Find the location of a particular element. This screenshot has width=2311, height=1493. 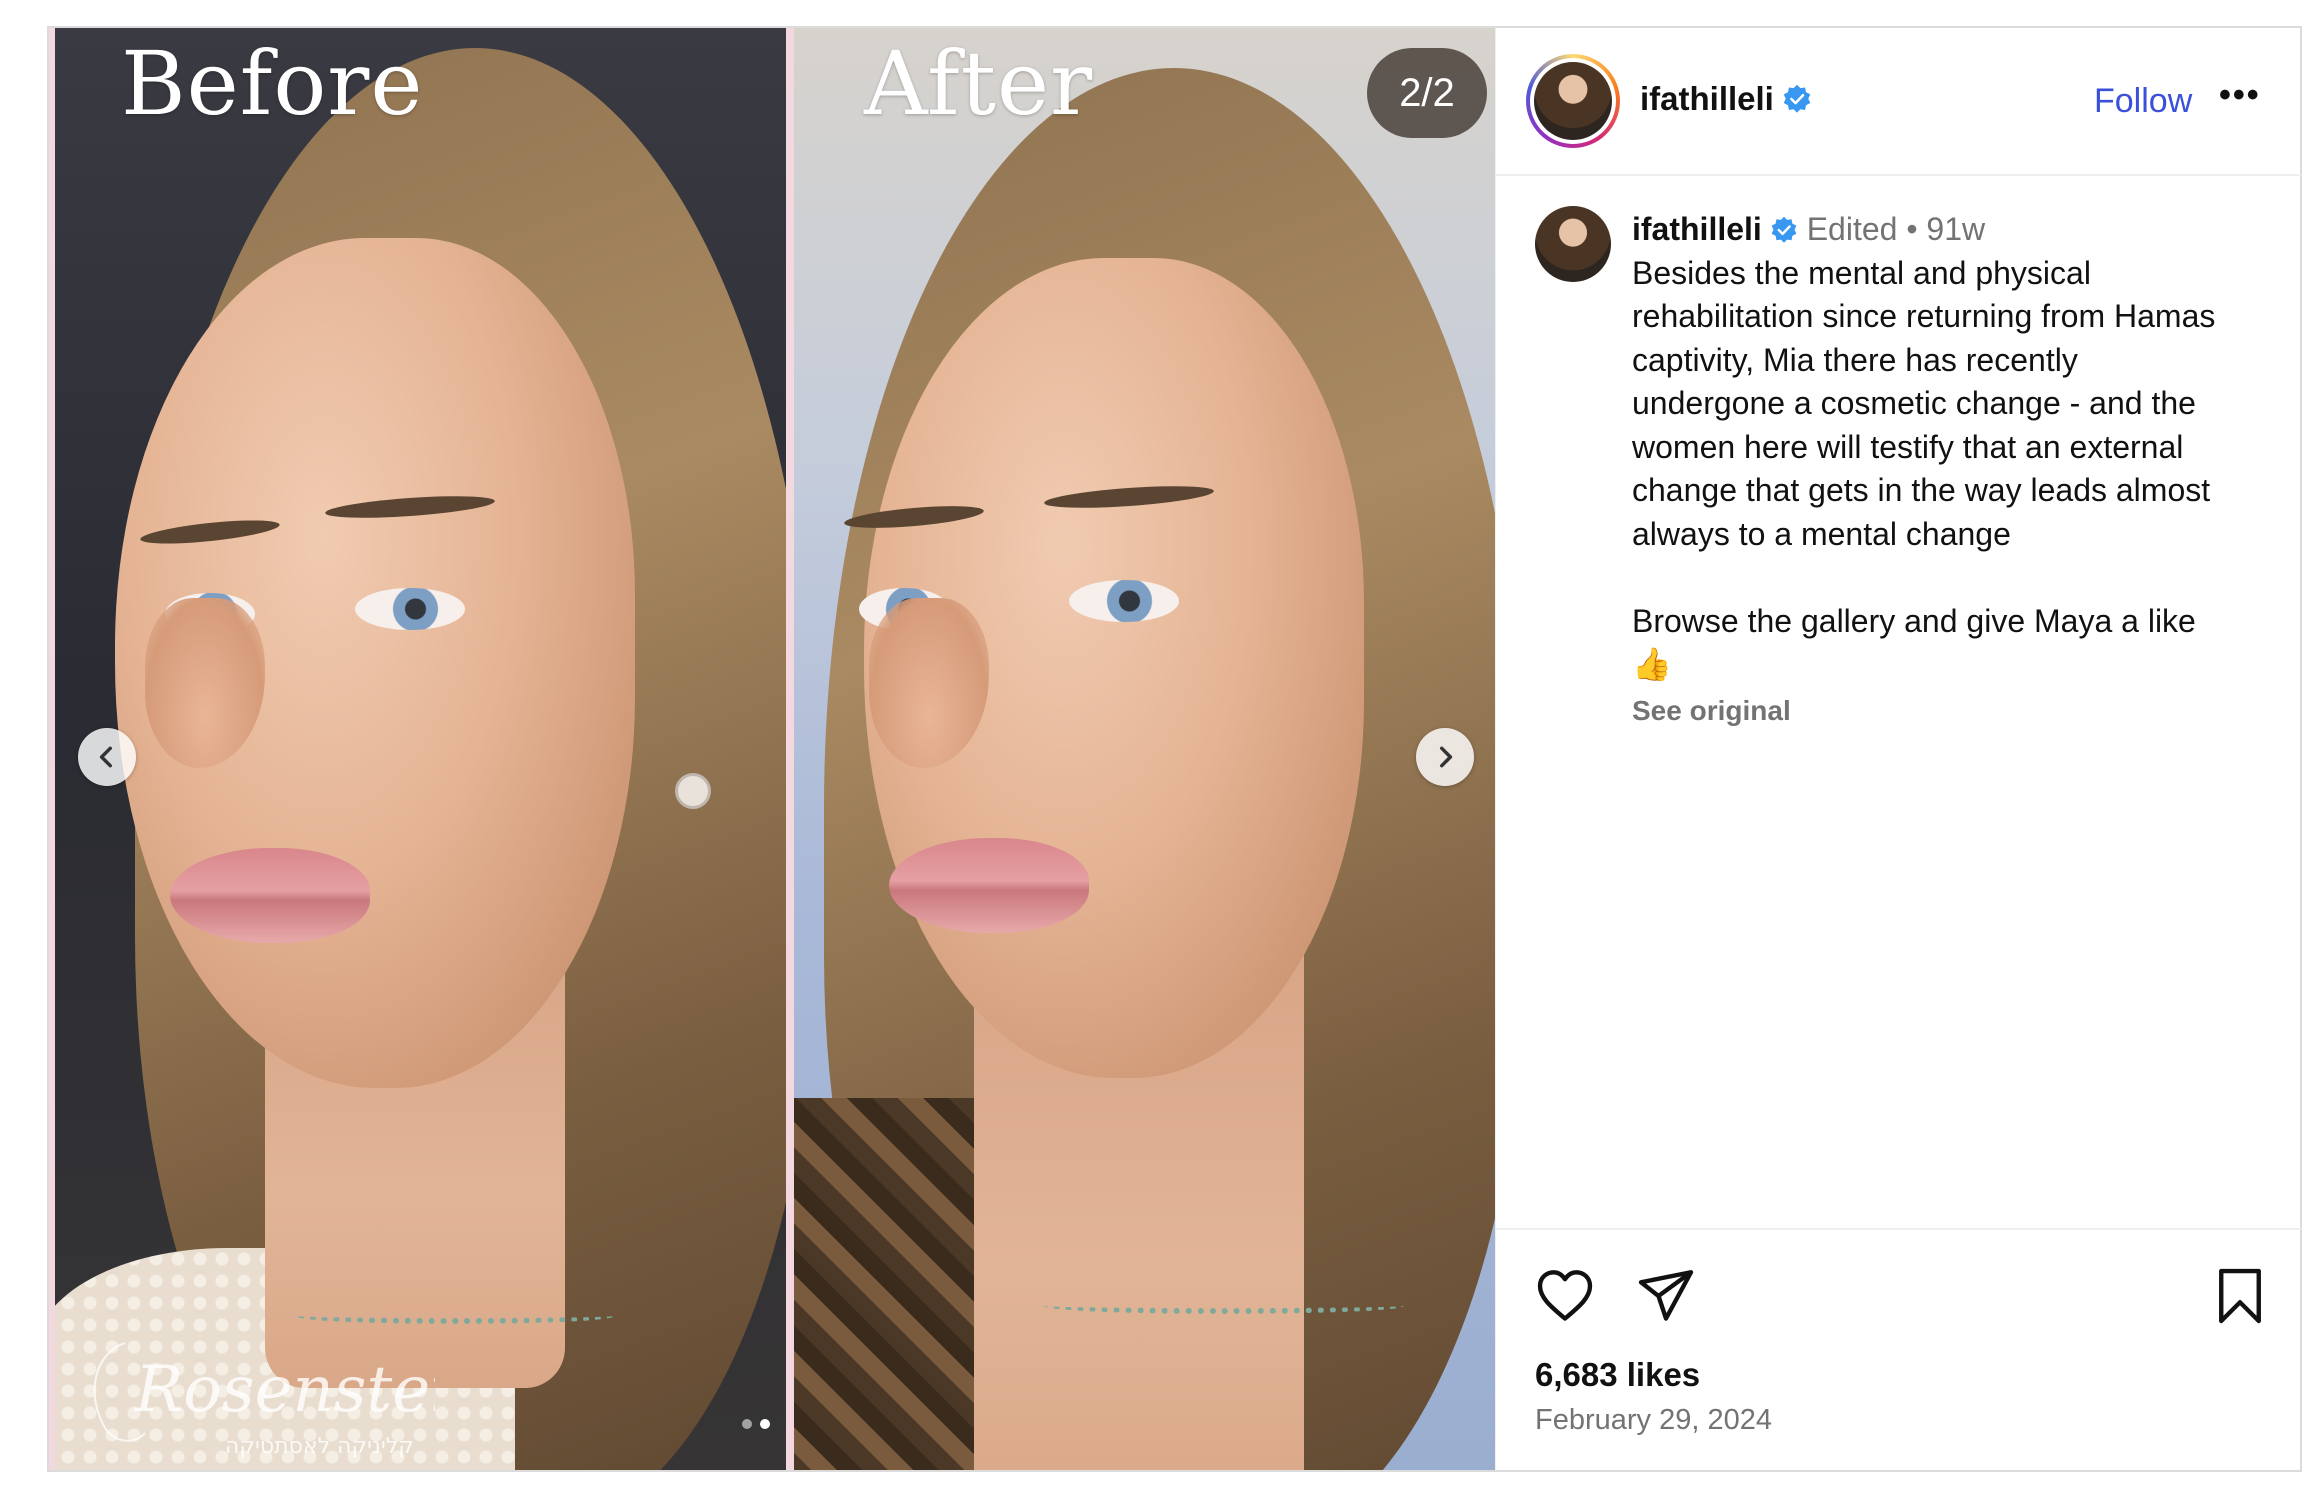

caption-username: ifathilleli is located at coordinates (1697, 229).